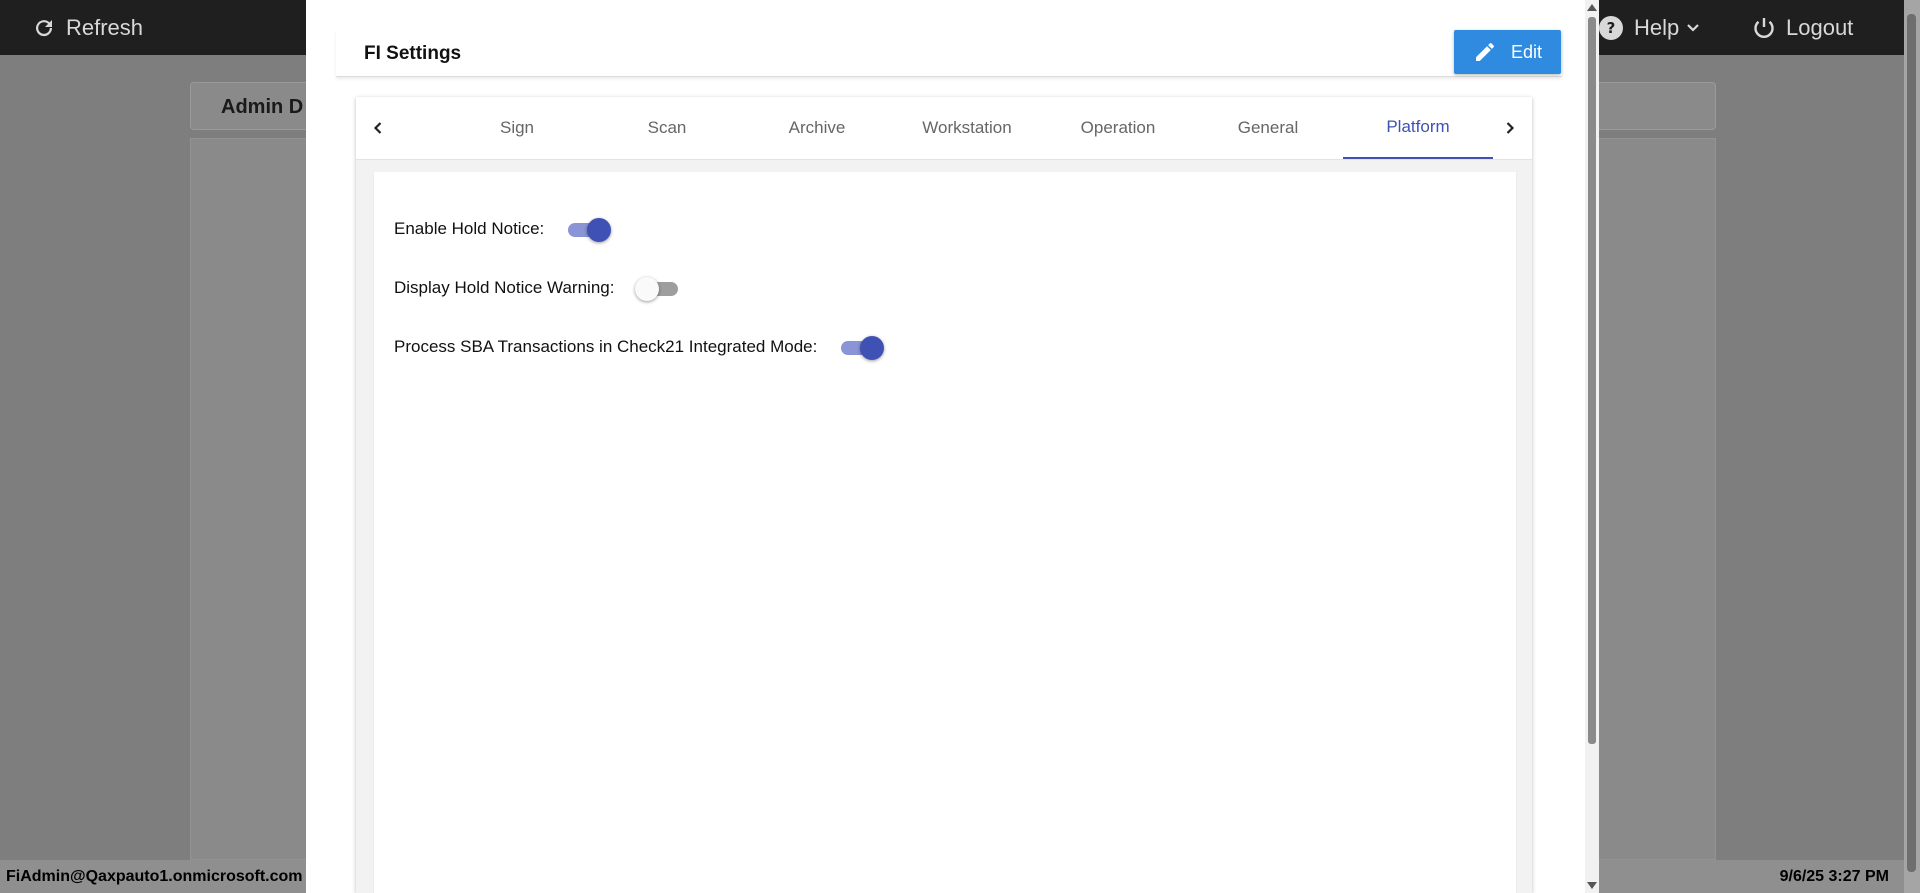 The width and height of the screenshot is (1920, 893). What do you see at coordinates (667, 128) in the screenshot?
I see `tab-scan: Scan` at bounding box center [667, 128].